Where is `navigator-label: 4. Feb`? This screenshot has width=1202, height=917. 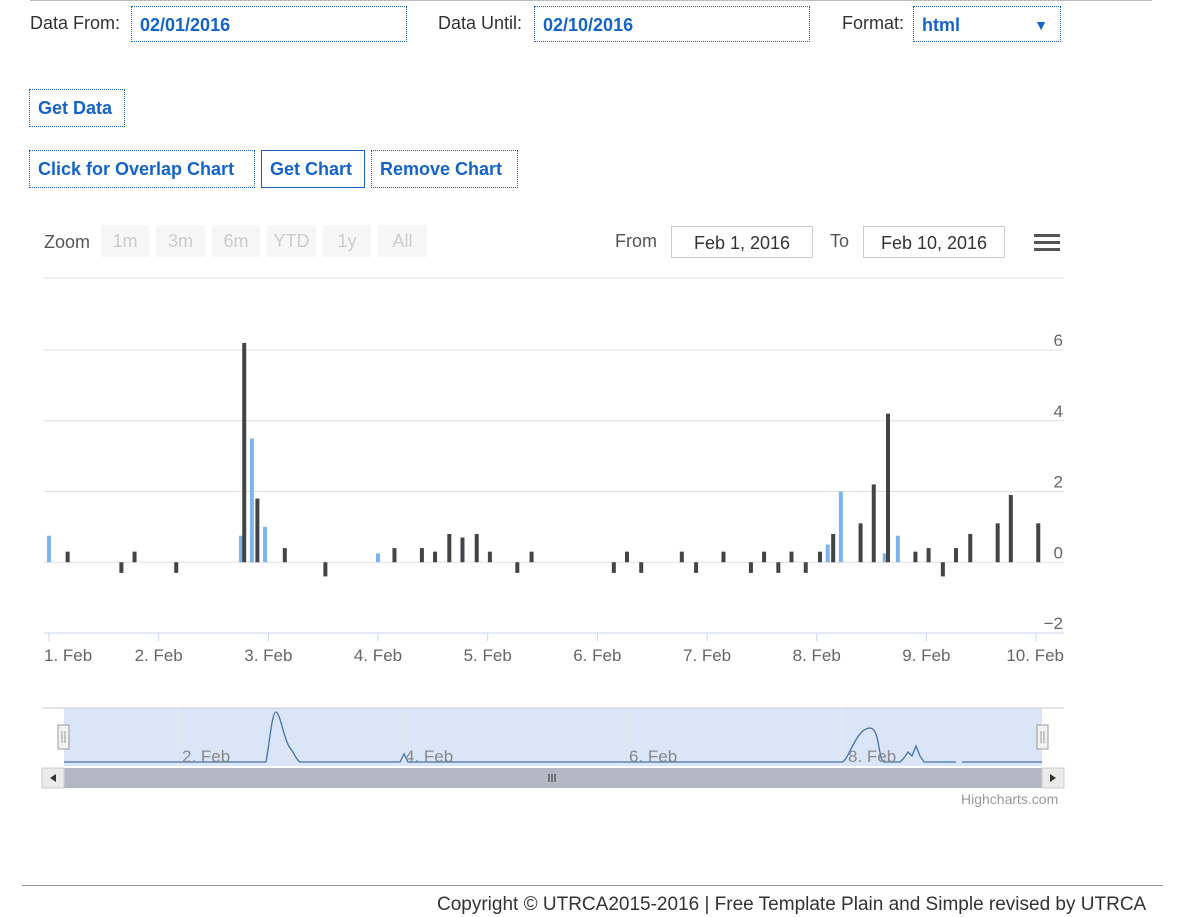 navigator-label: 4. Feb is located at coordinates (429, 756).